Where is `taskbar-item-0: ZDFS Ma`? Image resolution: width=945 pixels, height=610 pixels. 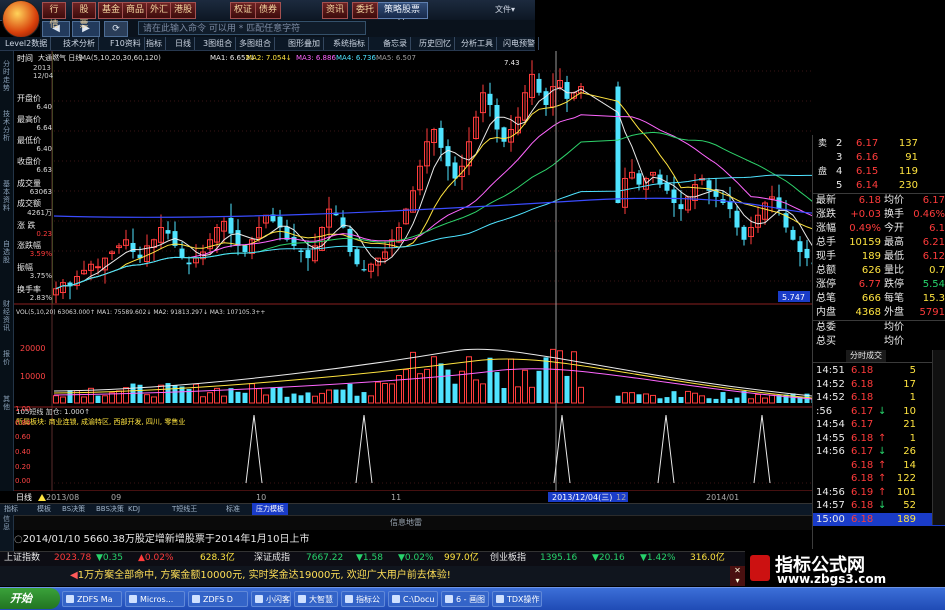 taskbar-item-0: ZDFS Ma is located at coordinates (92, 599).